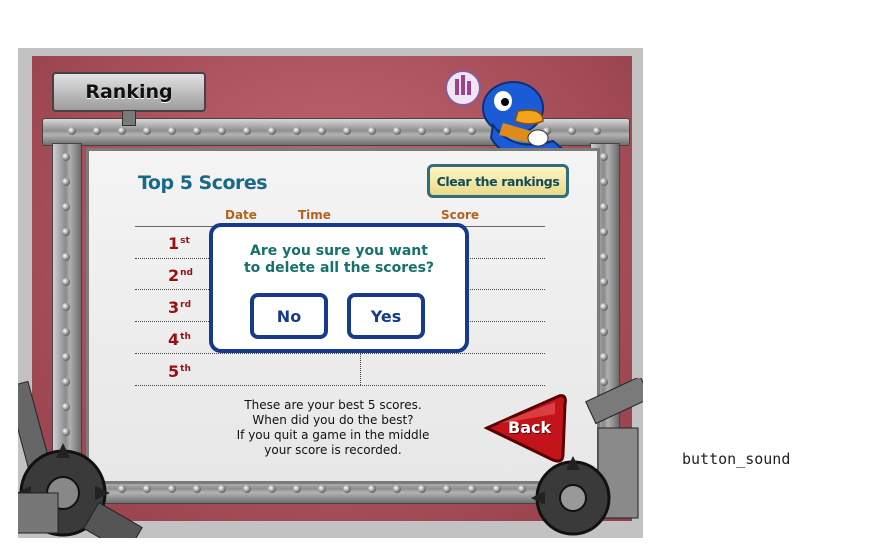  Describe the element at coordinates (333, 405) in the screenshot. I see `note-line: These are your best 5 scores.` at that location.